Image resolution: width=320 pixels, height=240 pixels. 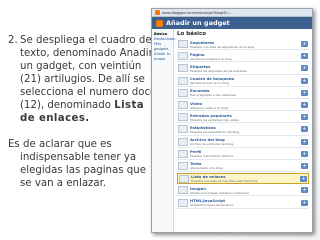 I want to click on paragraph-number: 2., so click(x=13, y=40).